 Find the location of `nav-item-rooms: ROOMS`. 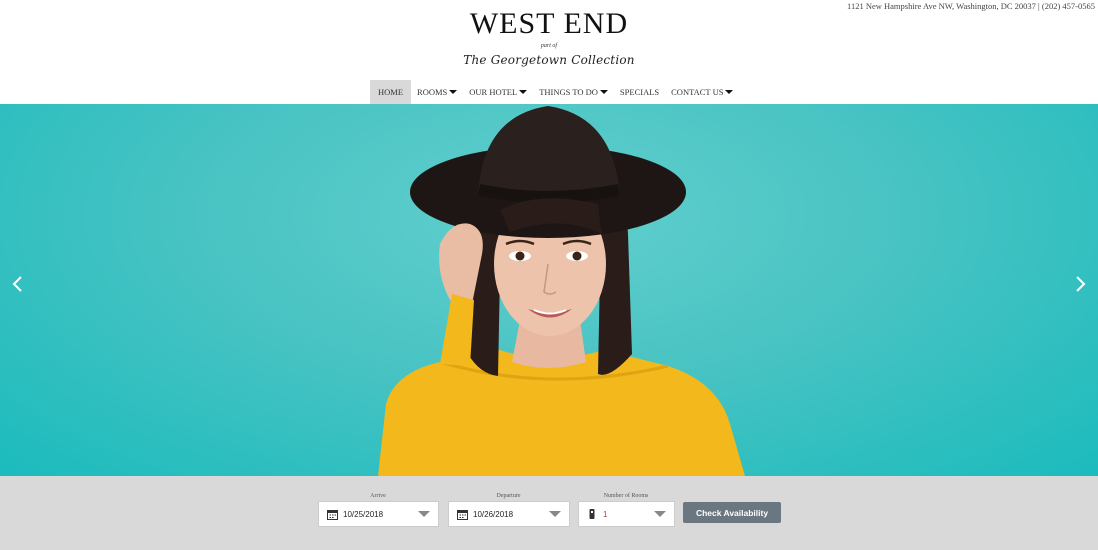

nav-item-rooms: ROOMS is located at coordinates (437, 92).